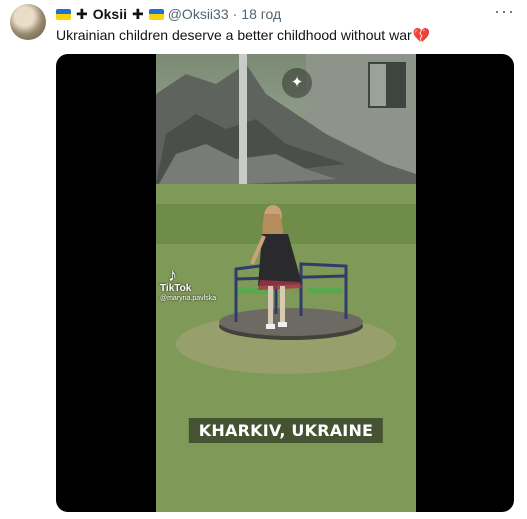  I want to click on tweet-header: ✚ Oksii ✚ @Oksii33 · 18 год, so click(168, 14).